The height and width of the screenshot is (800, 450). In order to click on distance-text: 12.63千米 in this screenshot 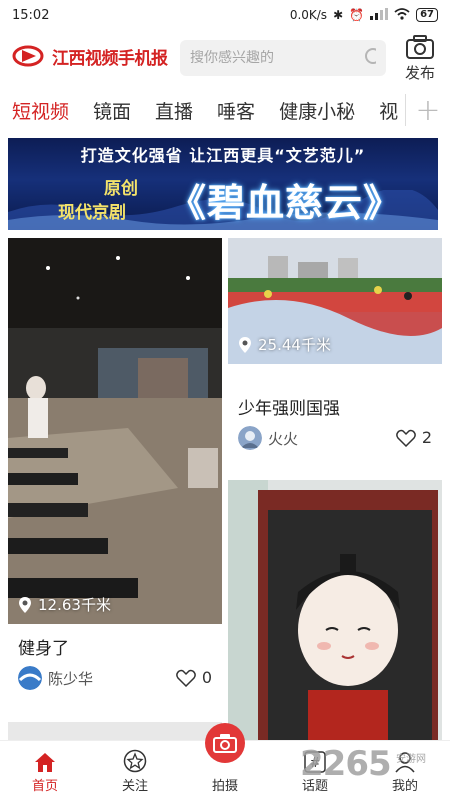, I will do `click(74, 605)`.